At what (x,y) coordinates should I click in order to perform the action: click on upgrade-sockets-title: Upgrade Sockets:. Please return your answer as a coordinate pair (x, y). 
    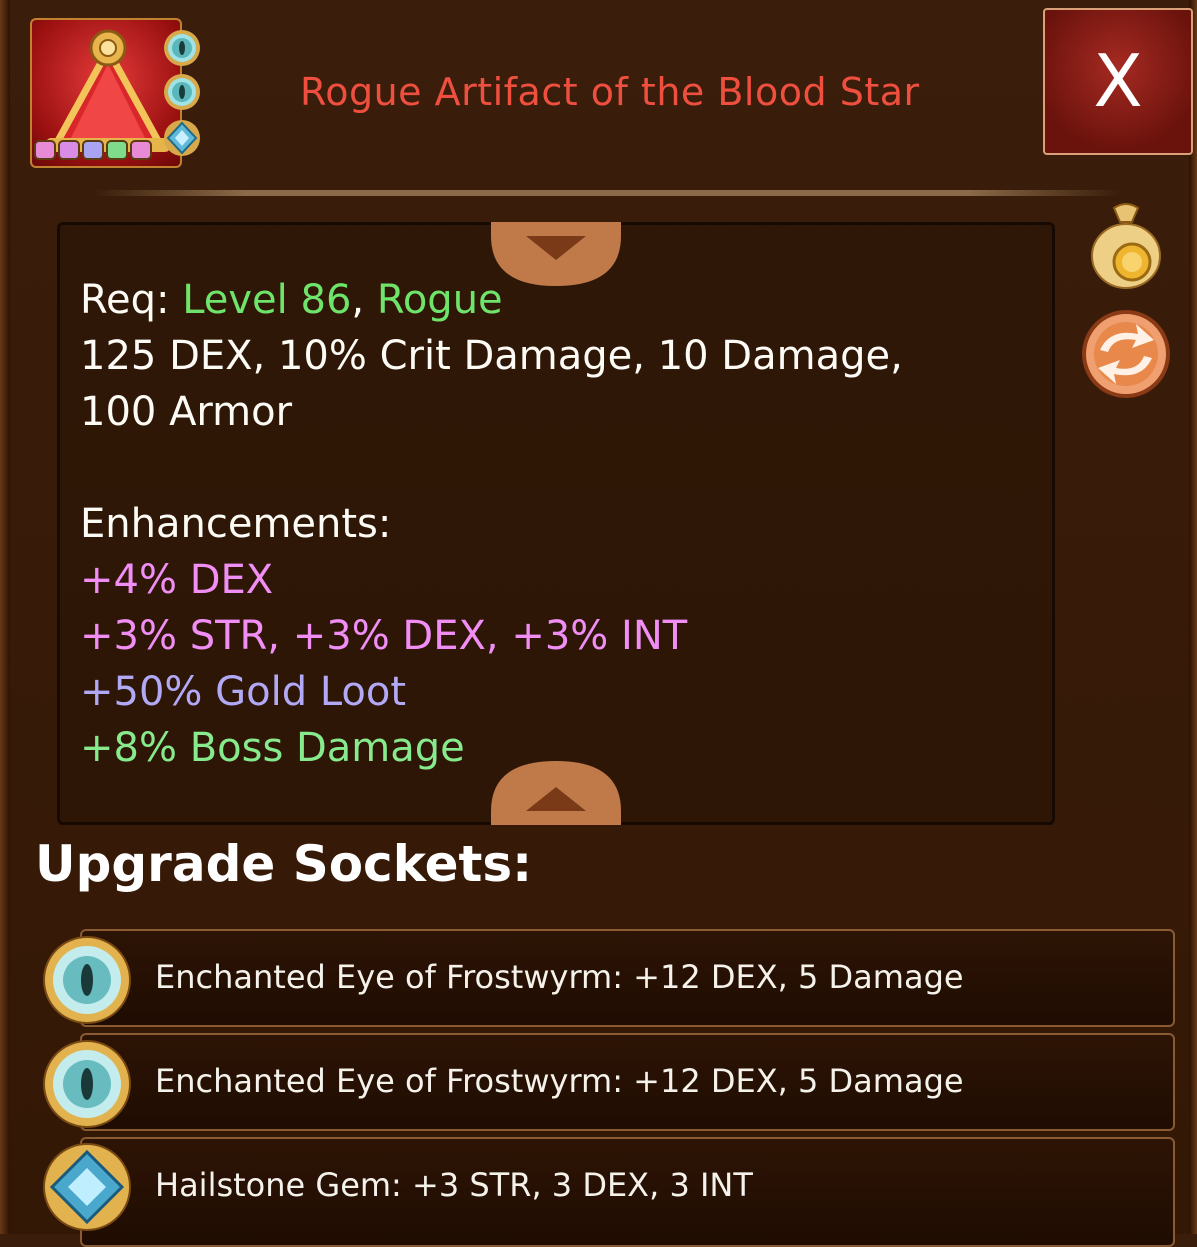
    Looking at the image, I should click on (284, 864).